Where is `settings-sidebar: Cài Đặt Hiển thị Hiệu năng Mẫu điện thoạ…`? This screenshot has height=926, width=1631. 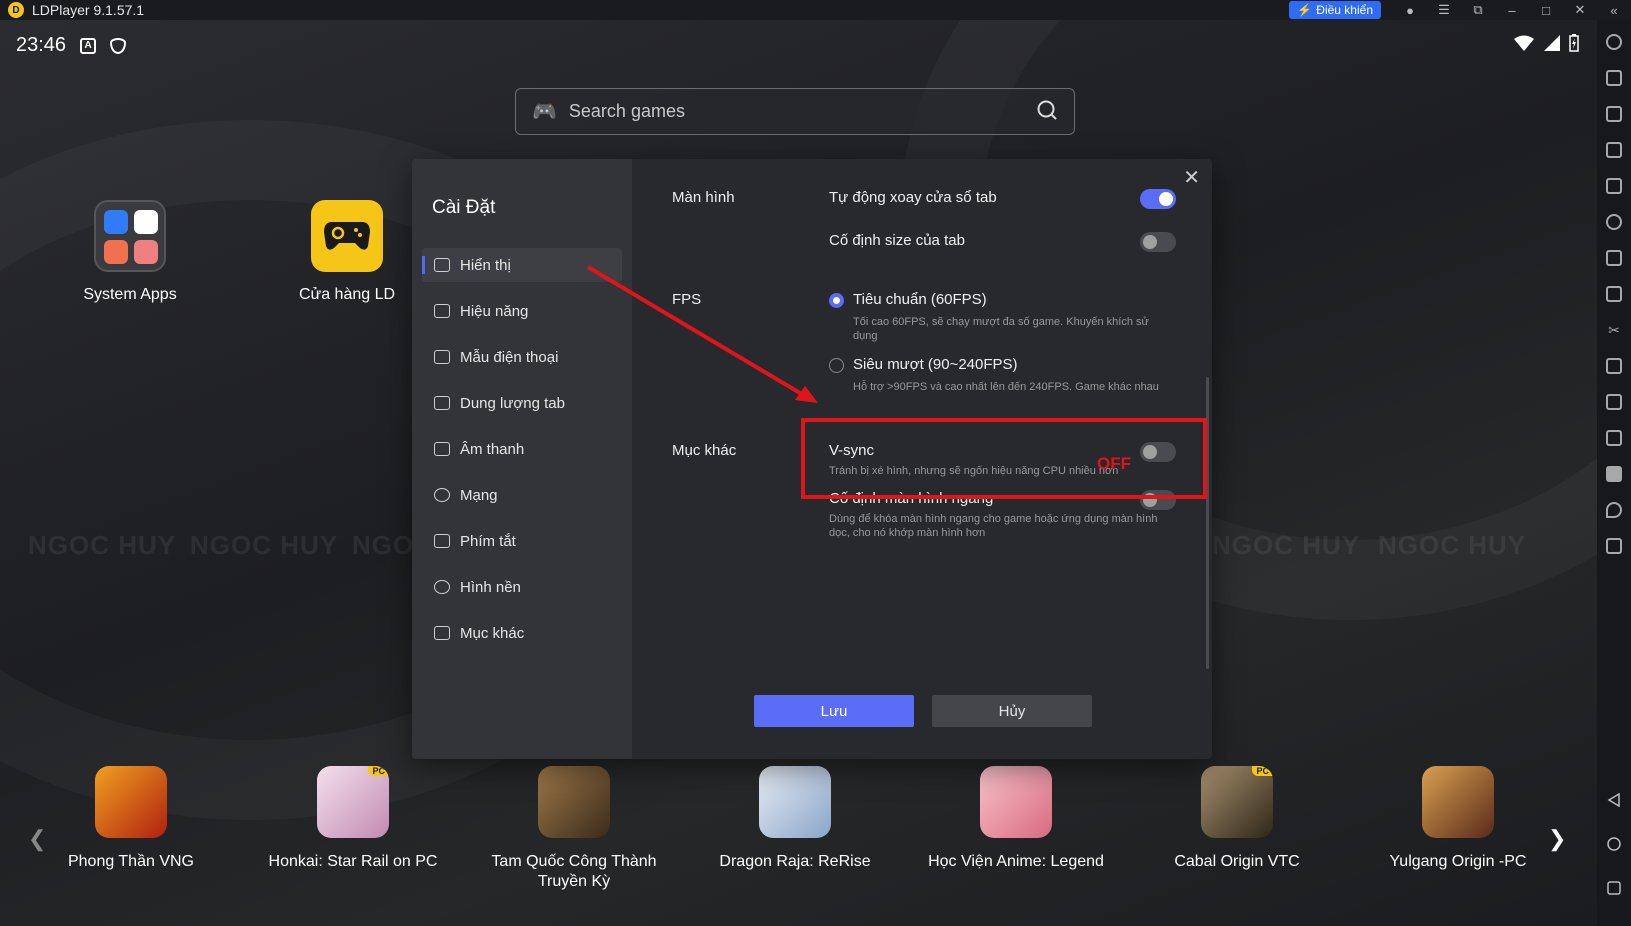 settings-sidebar: Cài Đặt Hiển thị Hiệu năng Mẫu điện thoạ… is located at coordinates (522, 459).